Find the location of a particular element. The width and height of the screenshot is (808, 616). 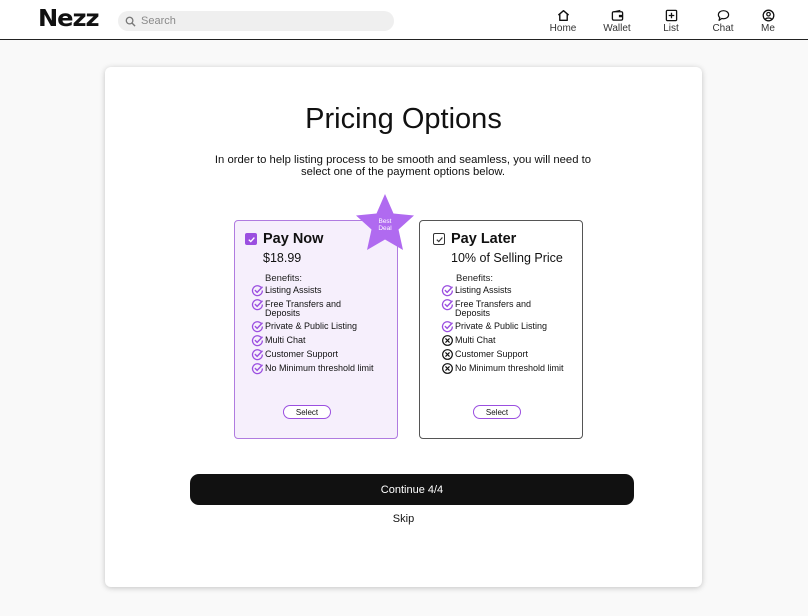

nav-chat: Chat is located at coordinates (723, 21).